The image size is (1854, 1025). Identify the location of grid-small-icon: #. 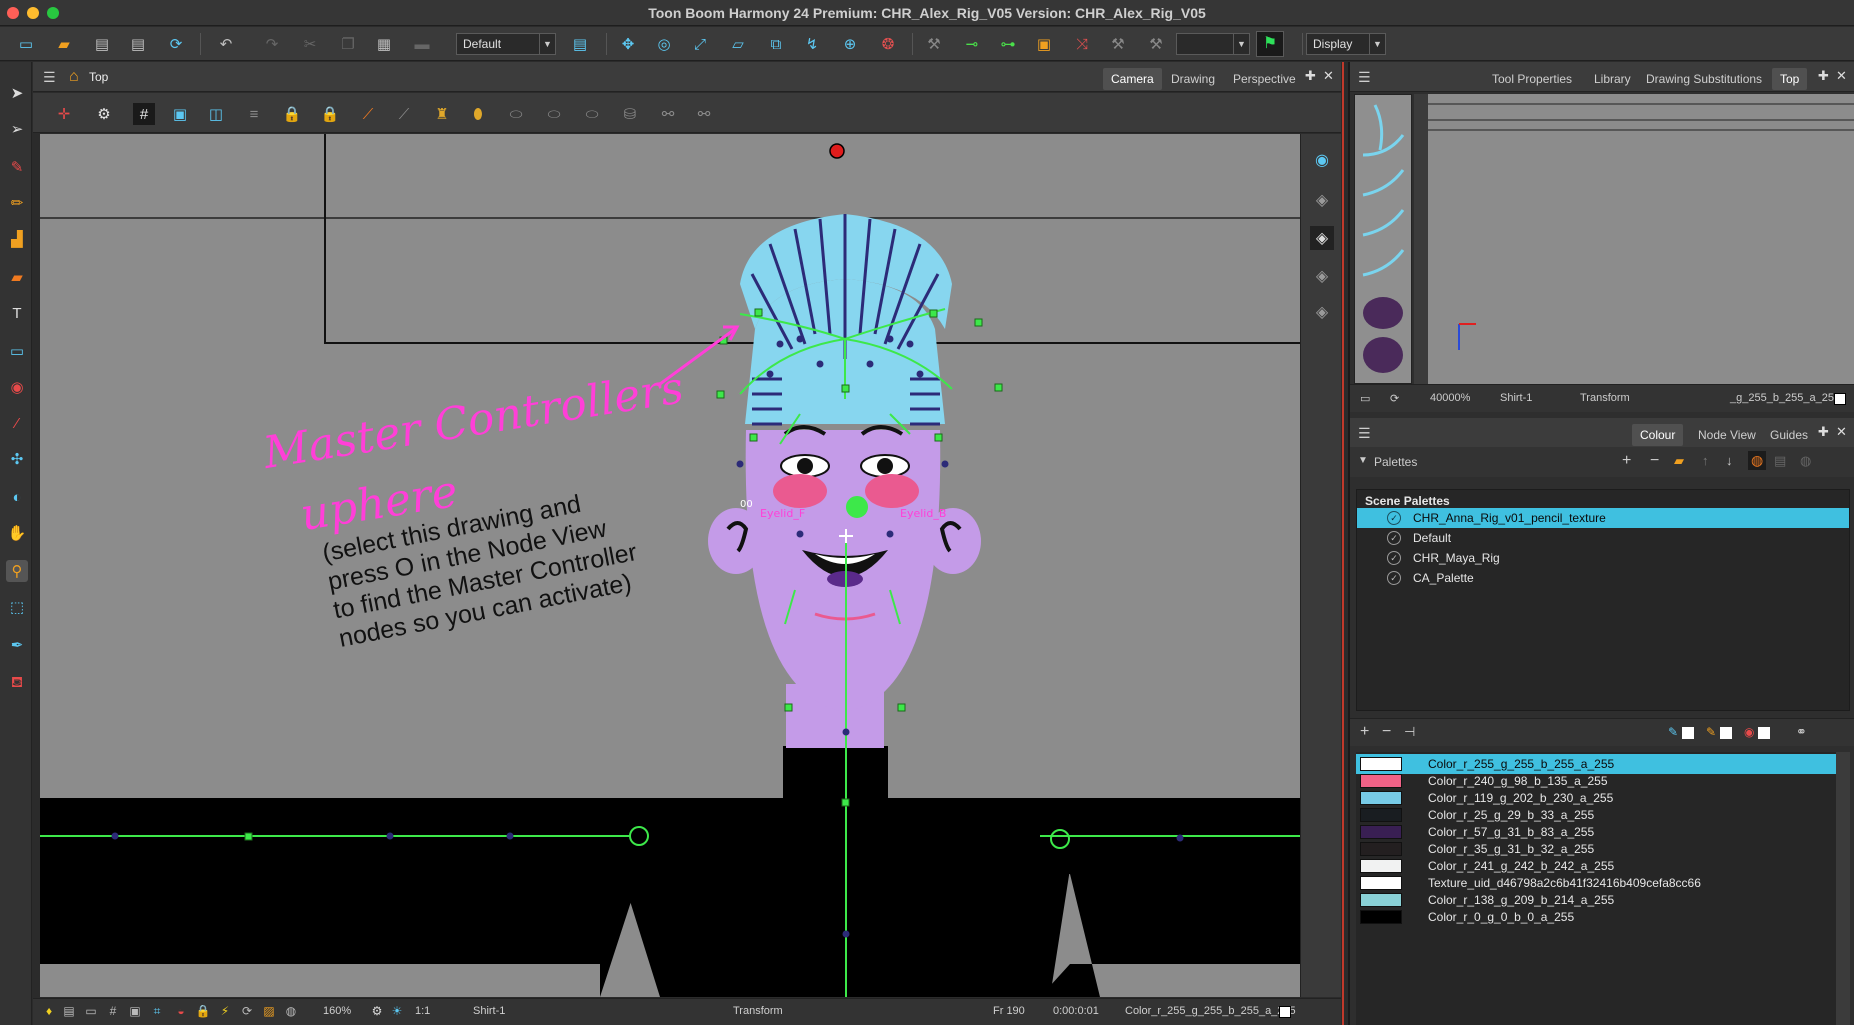
(113, 1011).